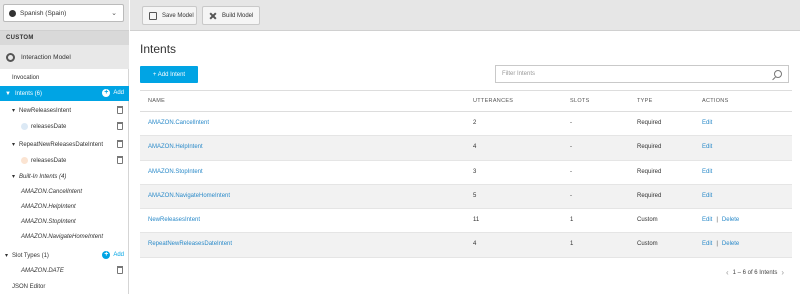 The image size is (800, 294). Describe the element at coordinates (113, 255) in the screenshot. I see `add-slot-type-button: + Add` at that location.